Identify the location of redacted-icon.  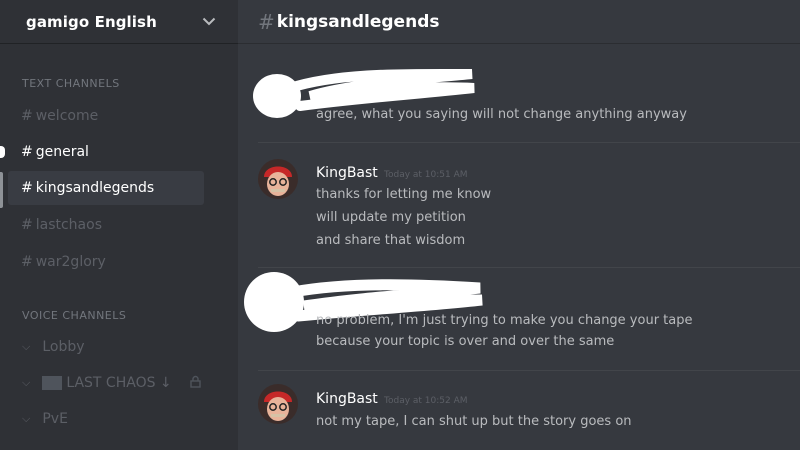
(52, 383).